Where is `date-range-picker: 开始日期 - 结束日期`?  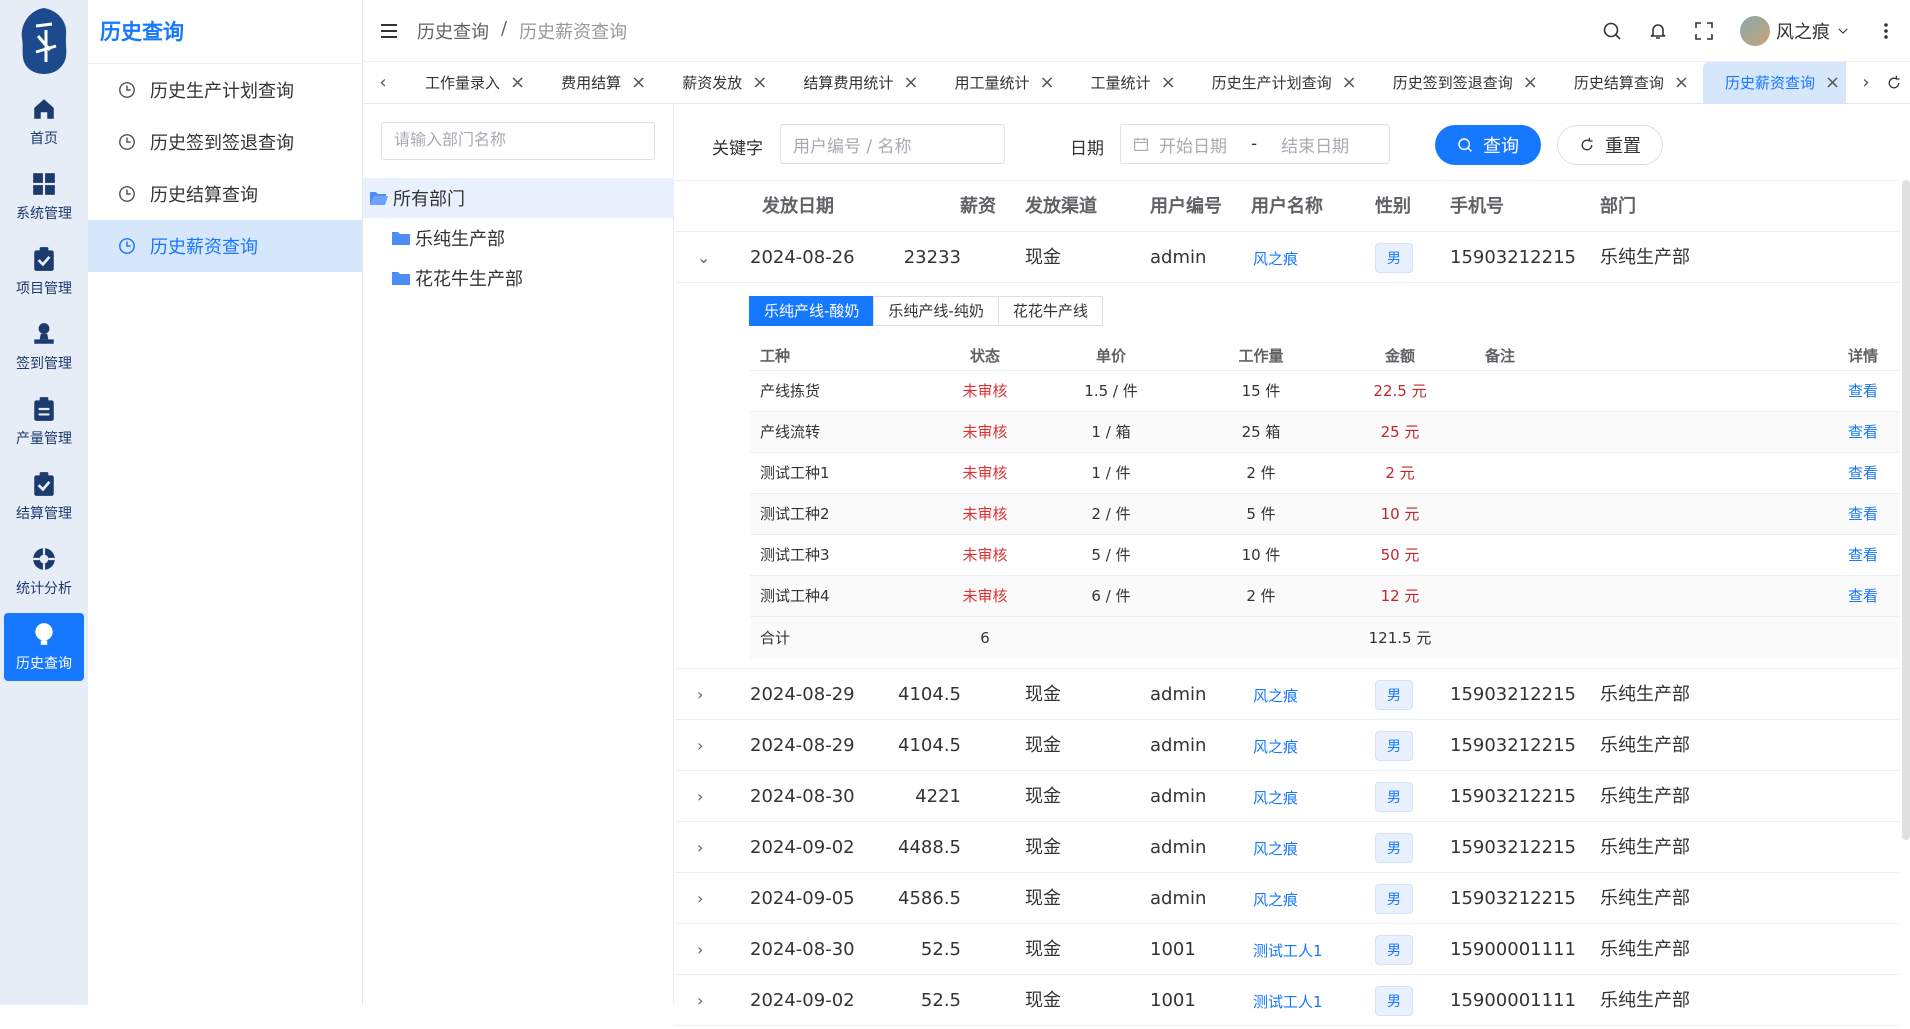 date-range-picker: 开始日期 - 结束日期 is located at coordinates (1255, 144).